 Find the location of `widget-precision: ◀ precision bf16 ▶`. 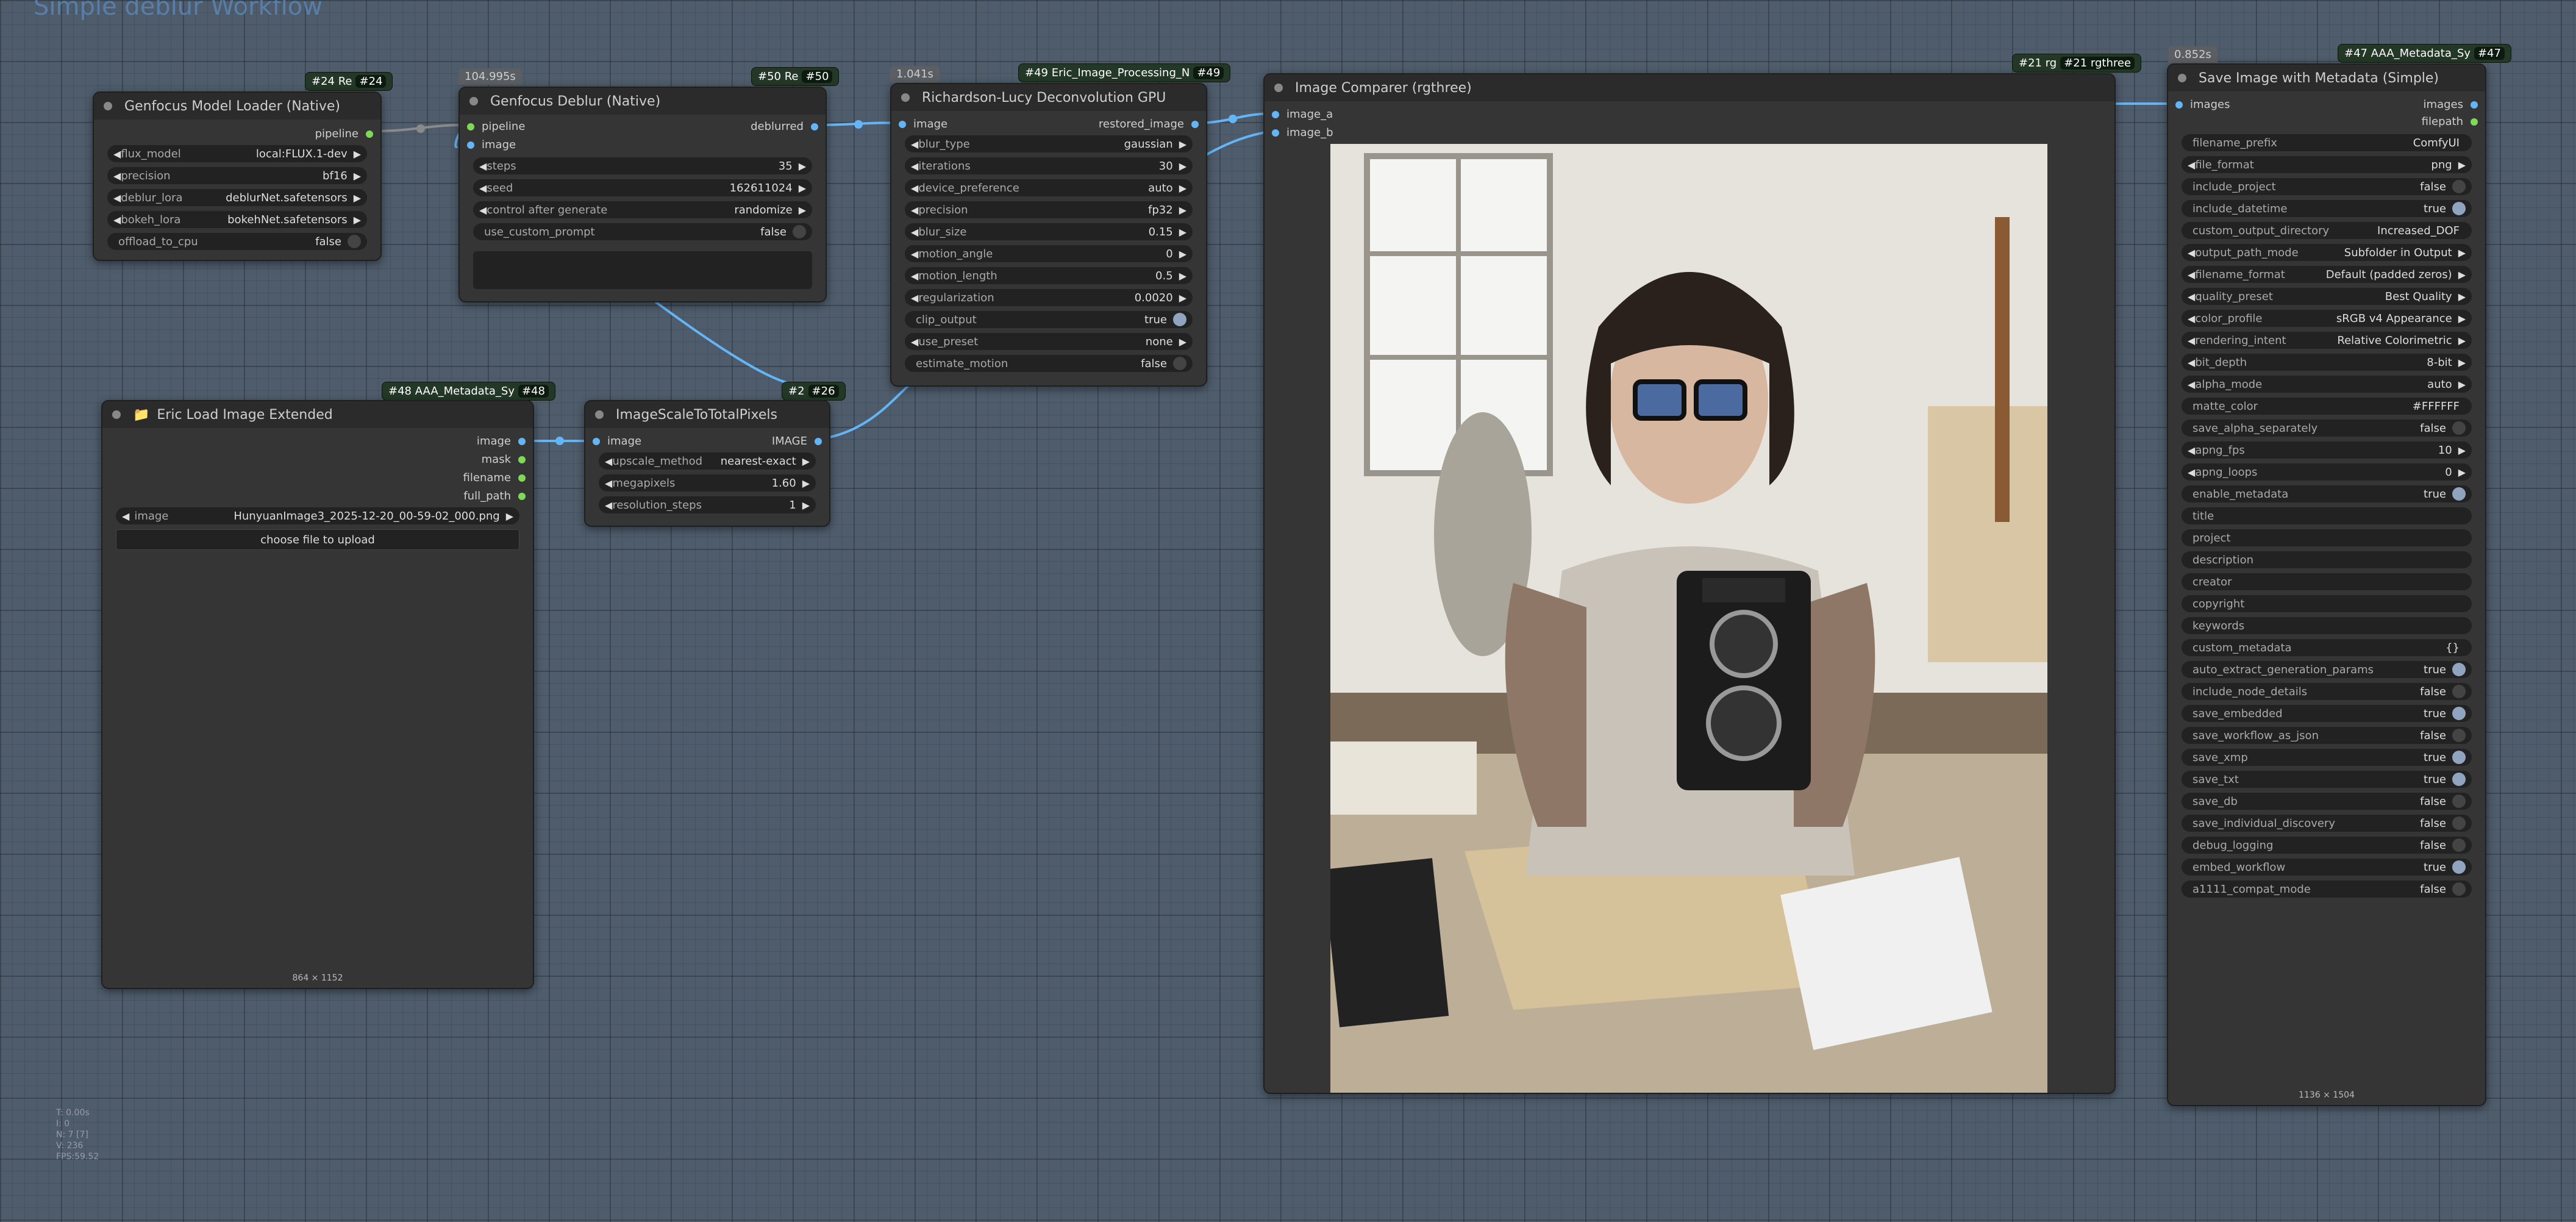

widget-precision: ◀ precision bf16 ▶ is located at coordinates (237, 175).